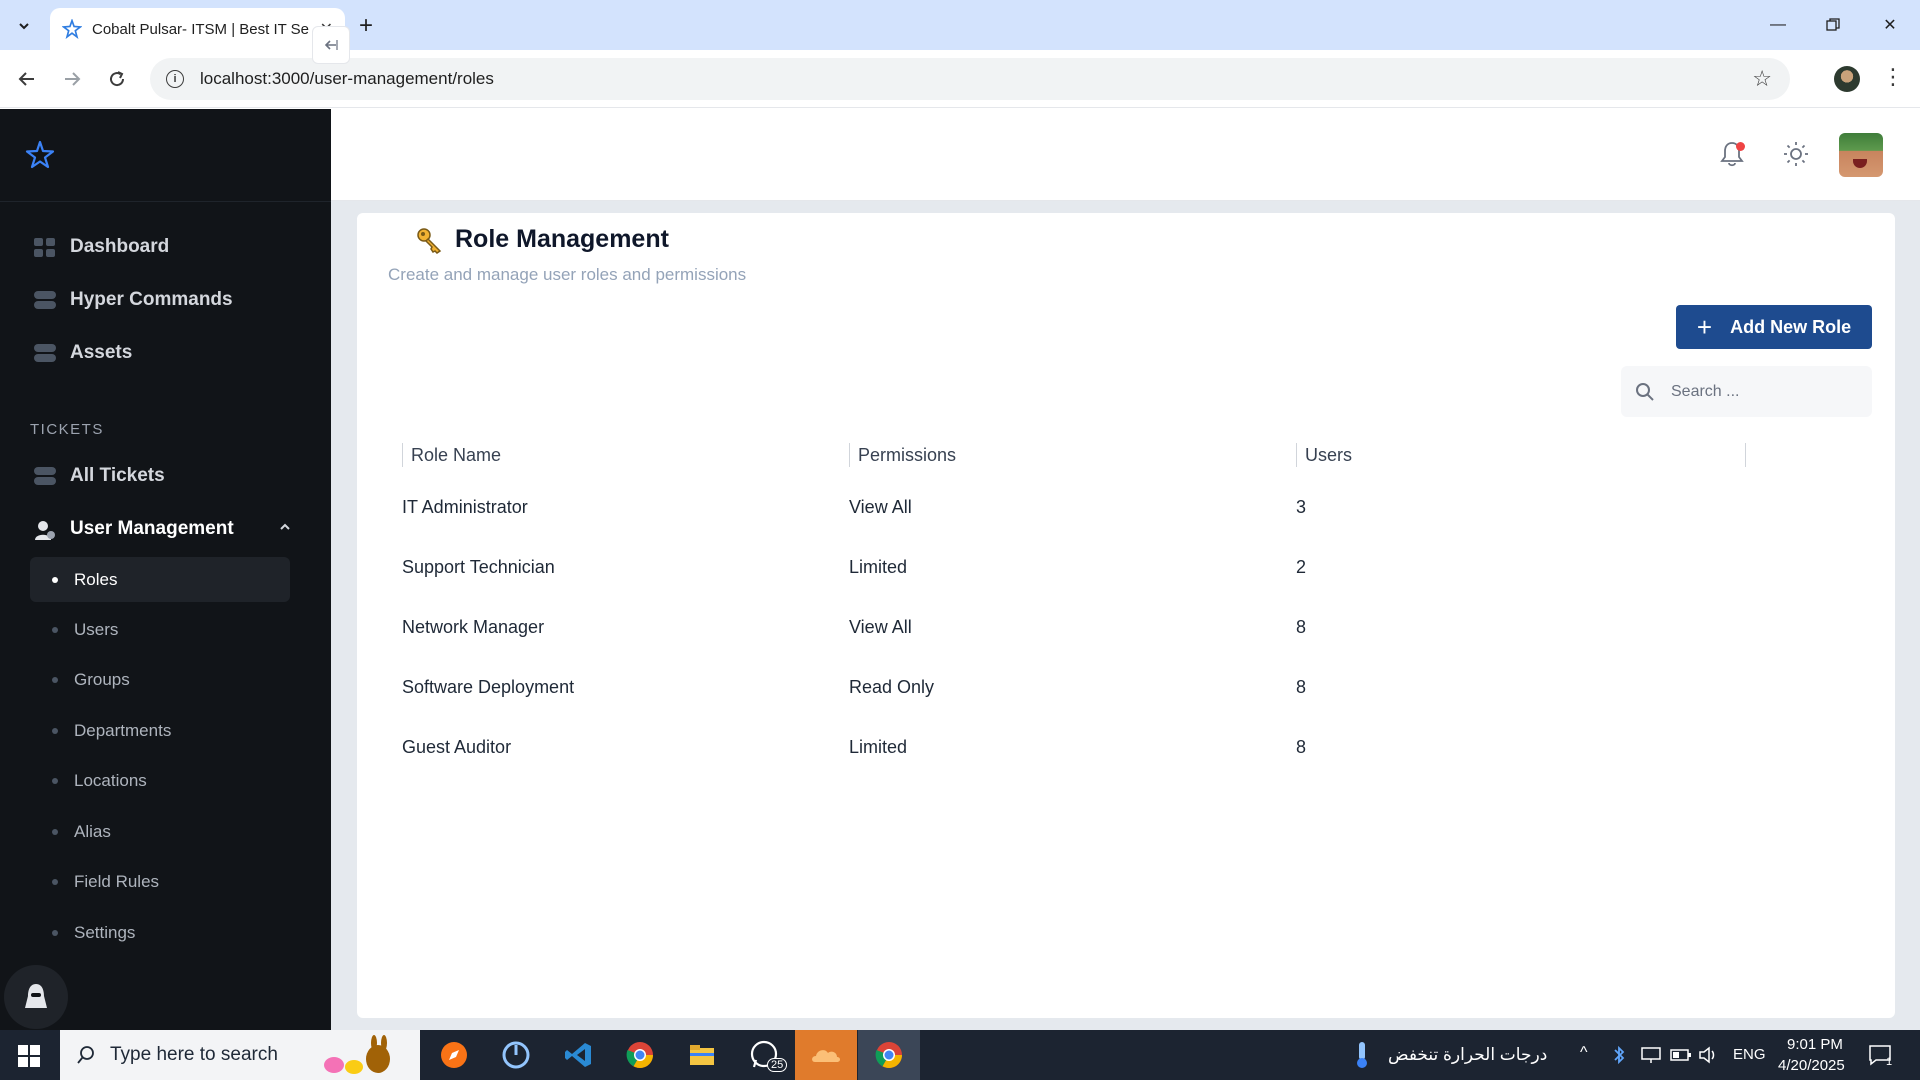 The height and width of the screenshot is (1080, 1920). What do you see at coordinates (1709, 1055) in the screenshot?
I see `volume-icon` at bounding box center [1709, 1055].